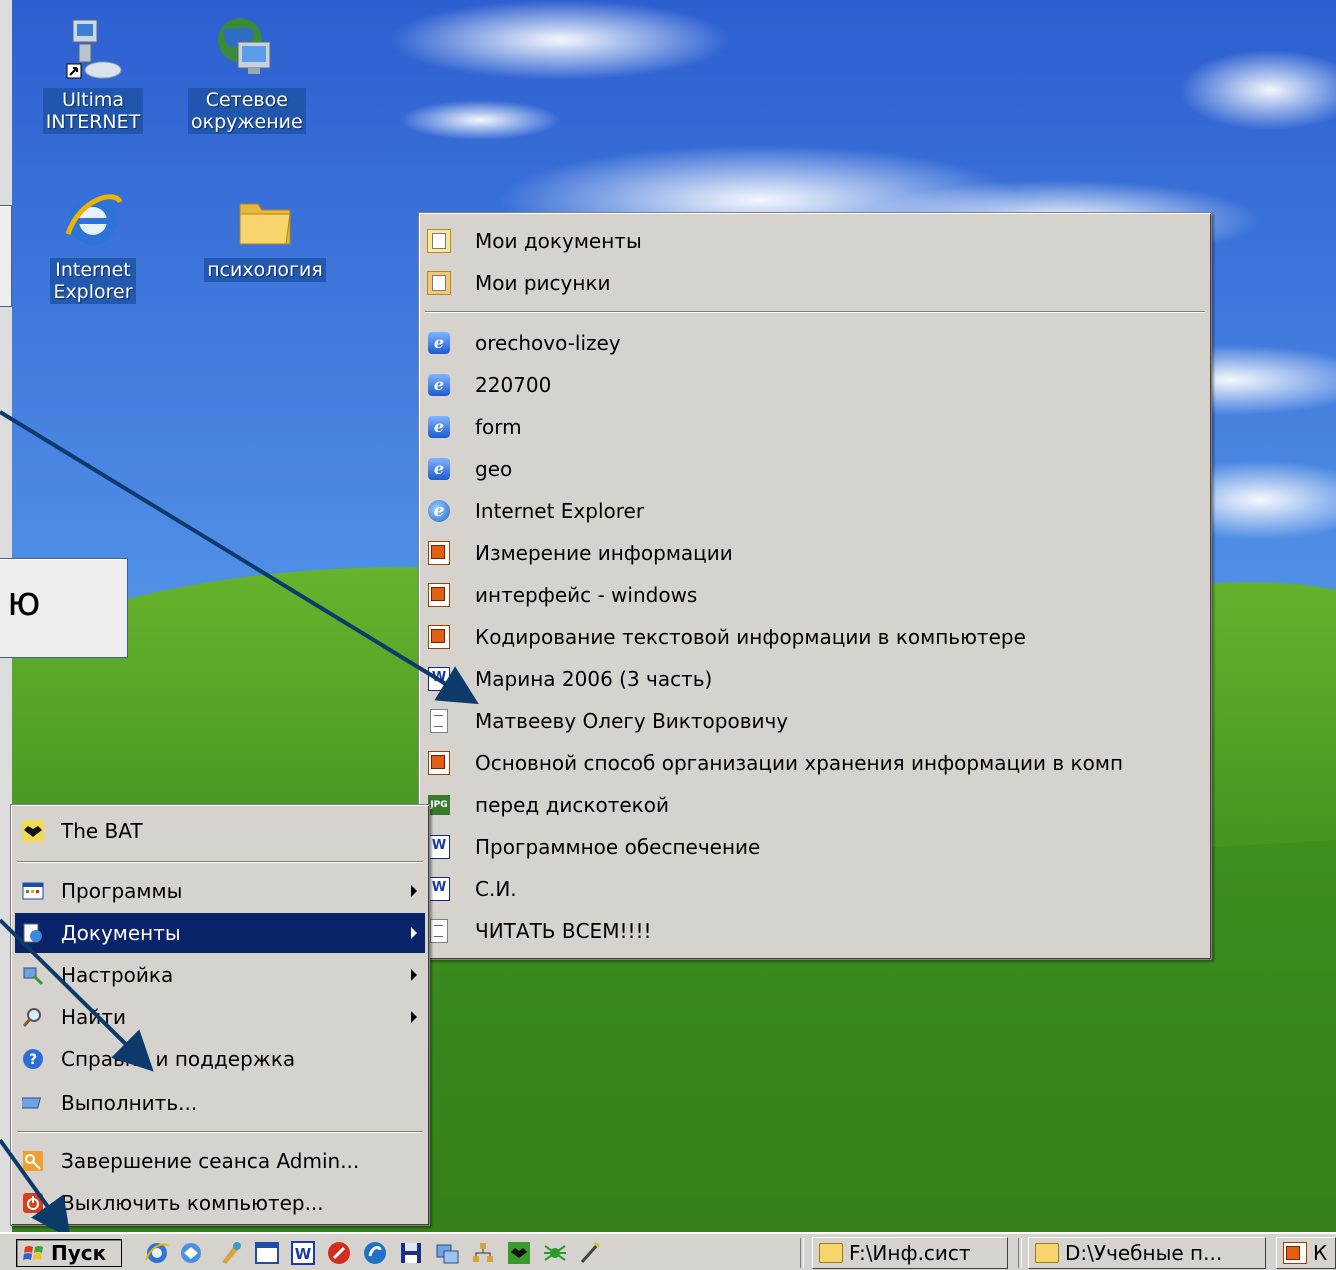 This screenshot has height=1270, width=1336. I want to click on taskbar-separator, so click(802, 1253).